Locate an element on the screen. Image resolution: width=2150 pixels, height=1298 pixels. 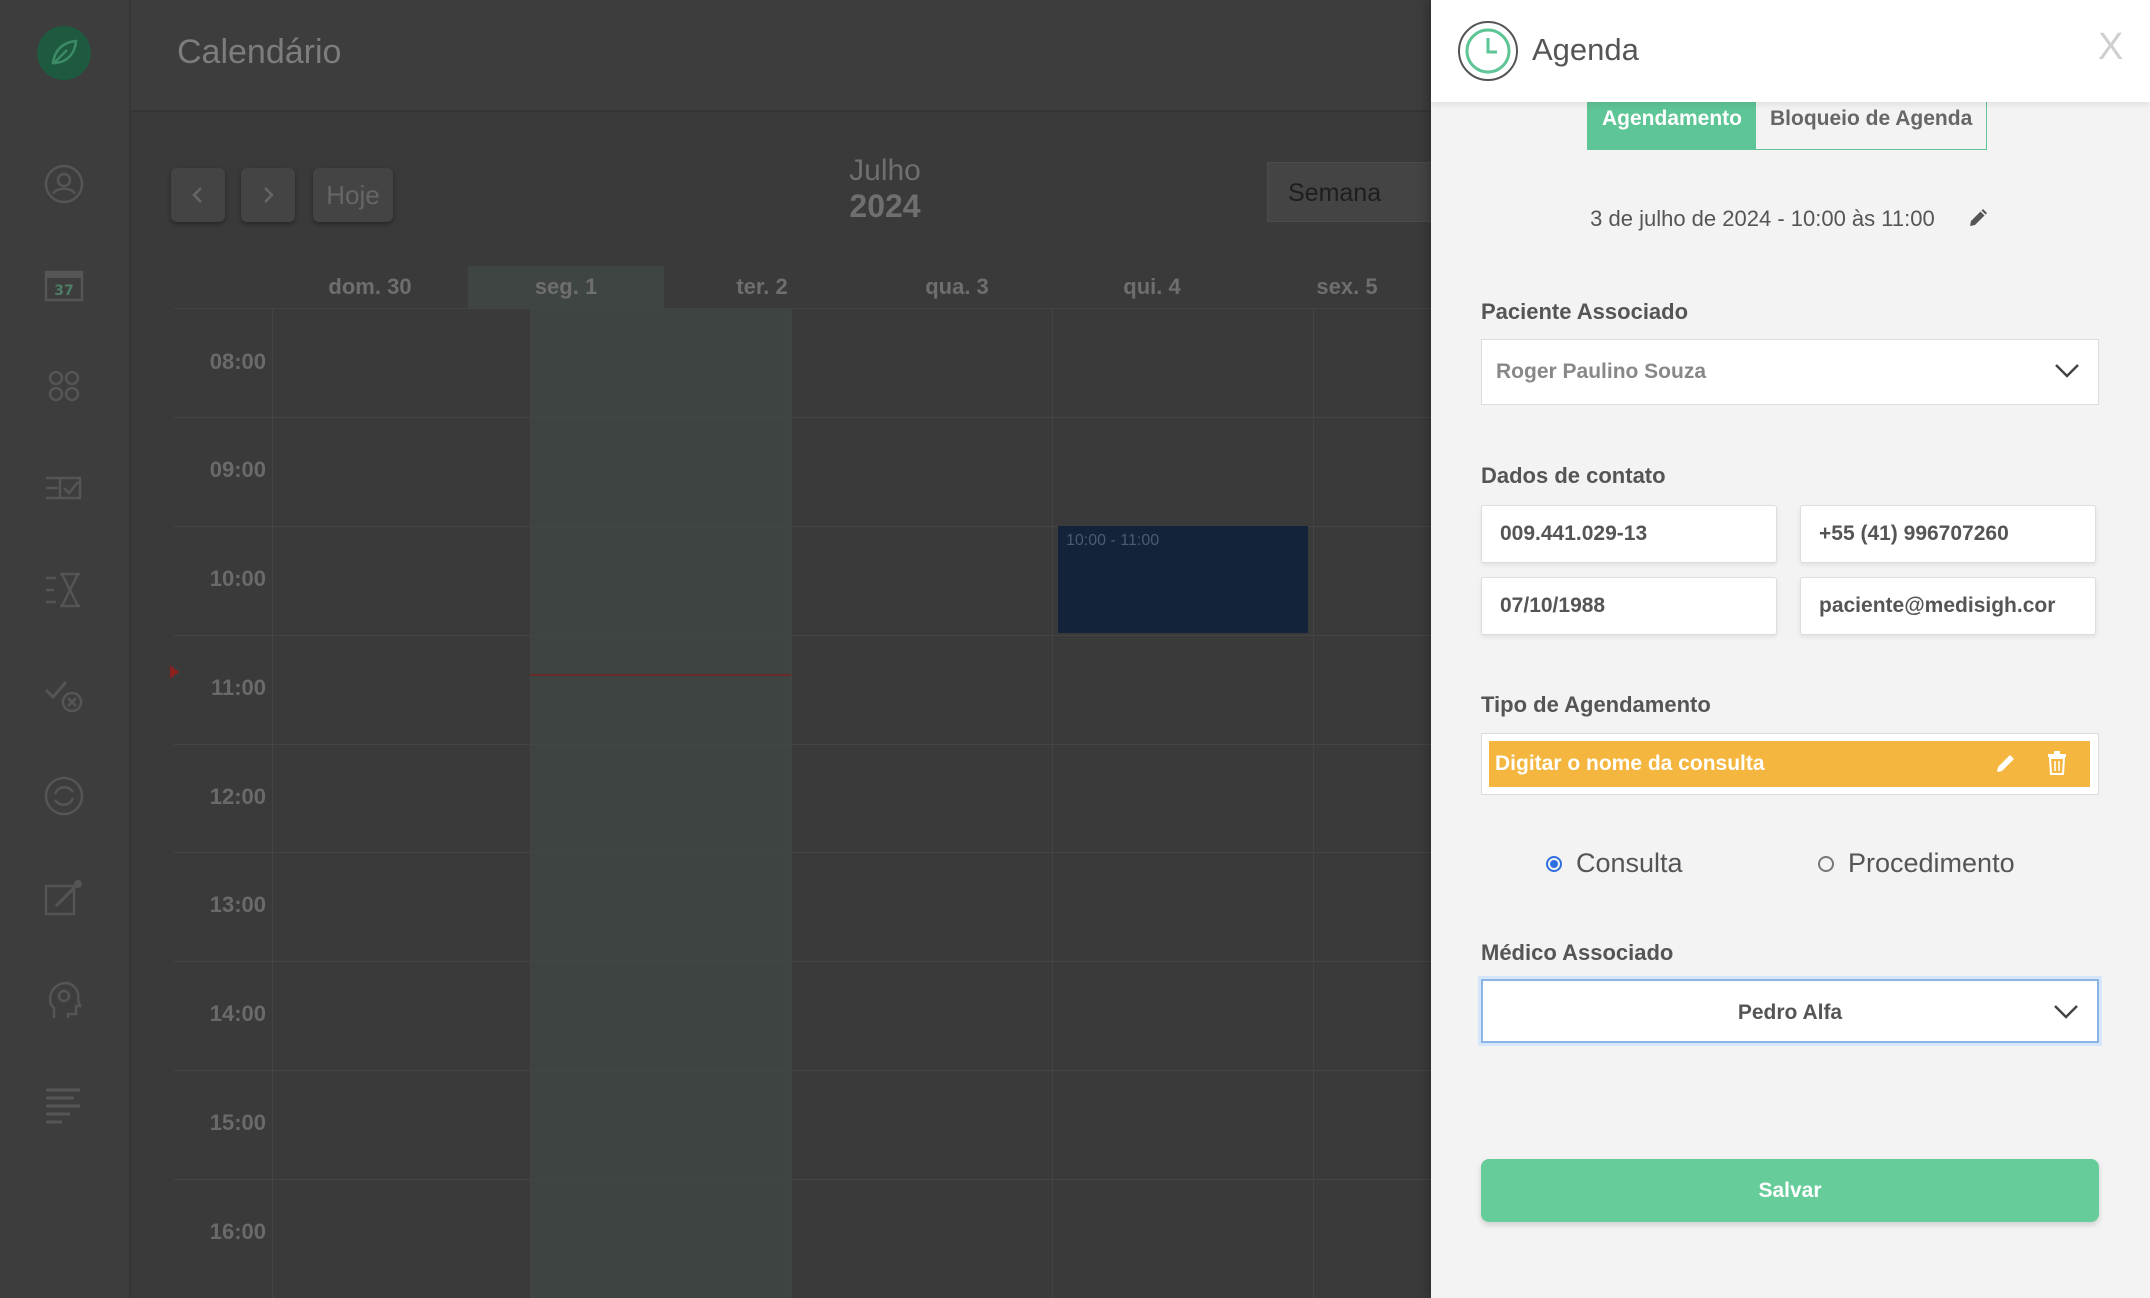
day-header-today: seg. 1 is located at coordinates (566, 287).